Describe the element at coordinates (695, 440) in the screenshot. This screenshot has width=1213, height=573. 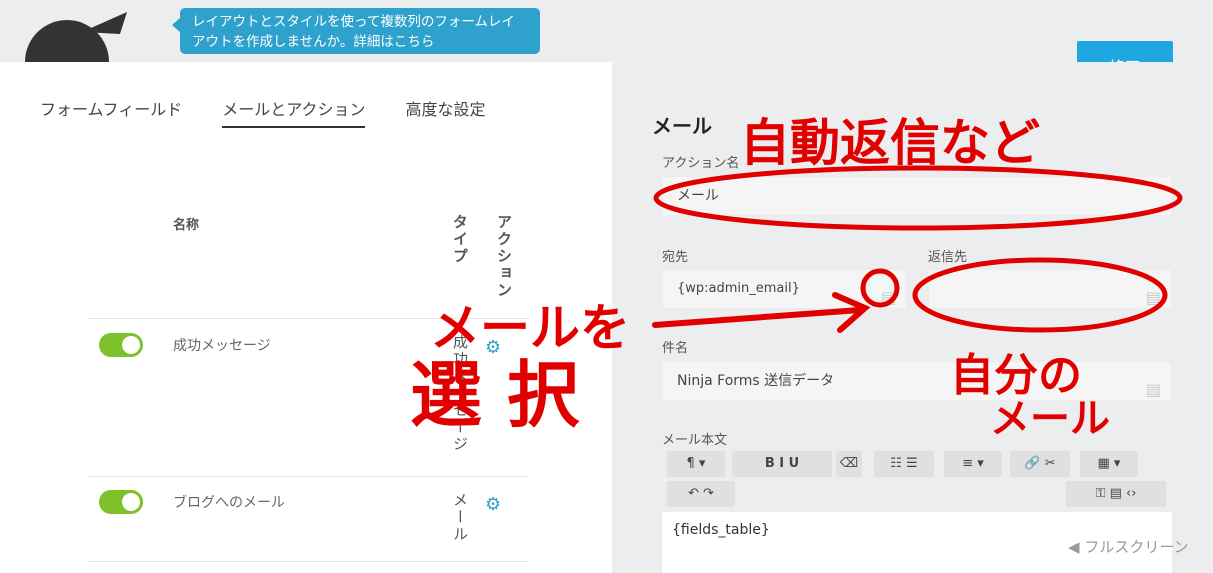
I see `body-label: メール本文` at that location.